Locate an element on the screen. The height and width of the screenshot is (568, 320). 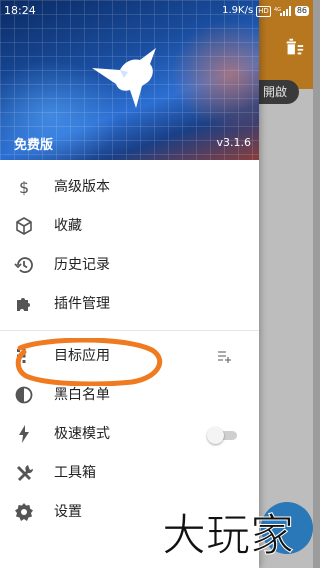
edition-label: 免费版 is located at coordinates (34, 145).